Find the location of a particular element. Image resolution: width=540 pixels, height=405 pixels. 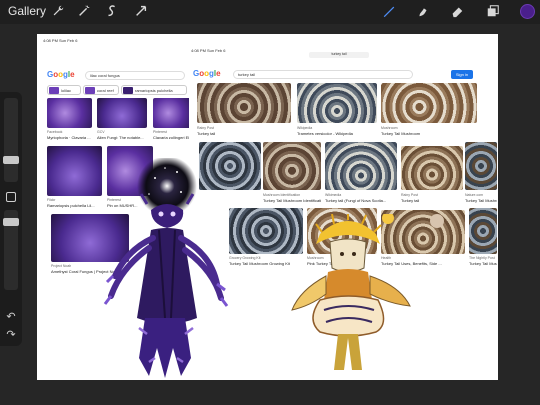

filter-chip: lolilac is located at coordinates (64, 90).